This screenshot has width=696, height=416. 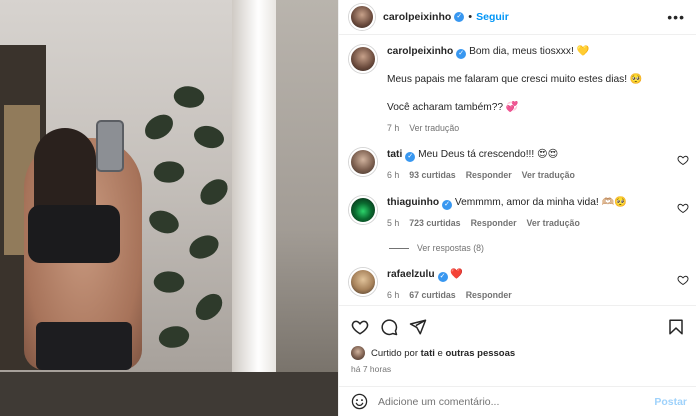 What do you see at coordinates (676, 17) in the screenshot?
I see `more-icon: •••` at bounding box center [676, 17].